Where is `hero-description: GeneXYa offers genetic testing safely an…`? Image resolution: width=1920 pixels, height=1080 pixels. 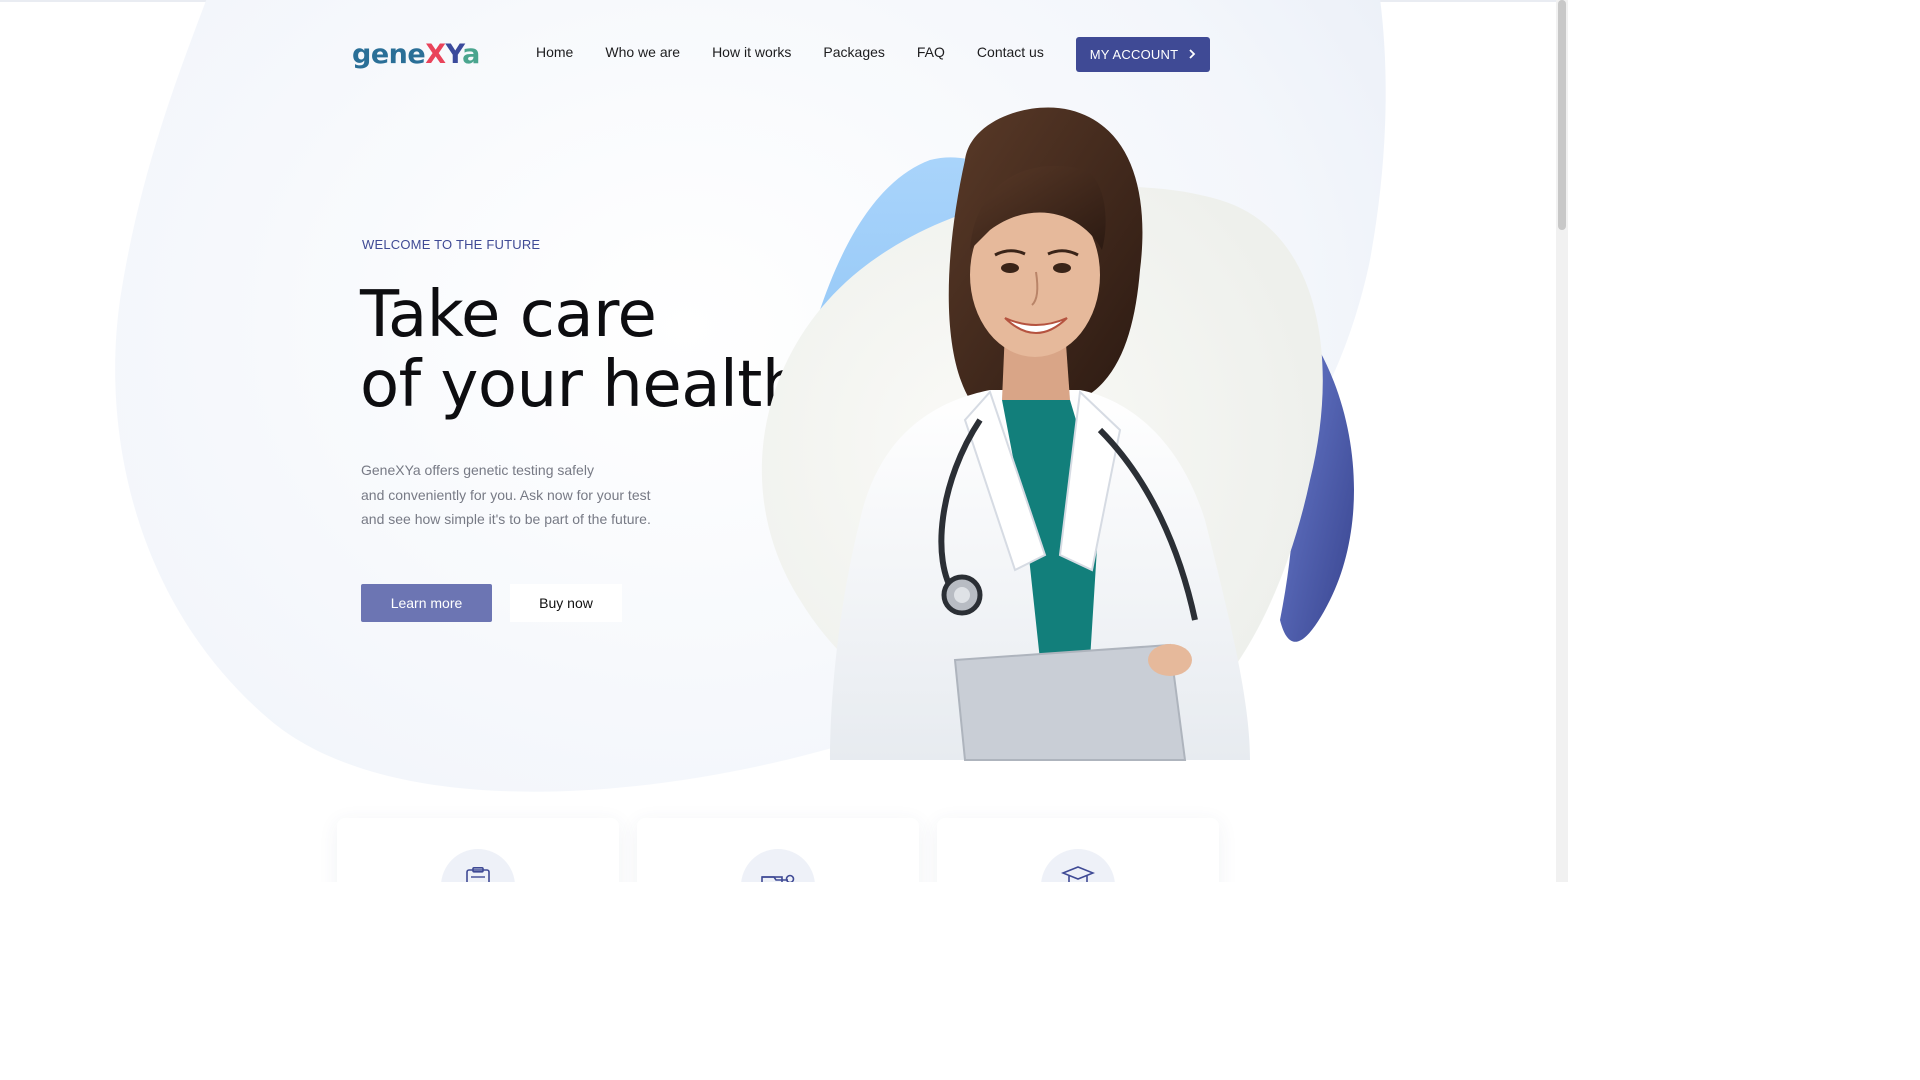 hero-description: GeneXYa offers genetic testing safely an… is located at coordinates (526, 495).